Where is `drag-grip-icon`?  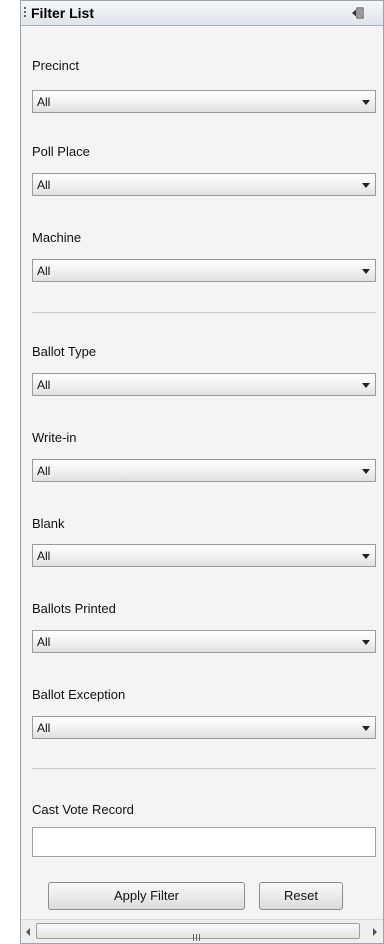 drag-grip-icon is located at coordinates (25, 14).